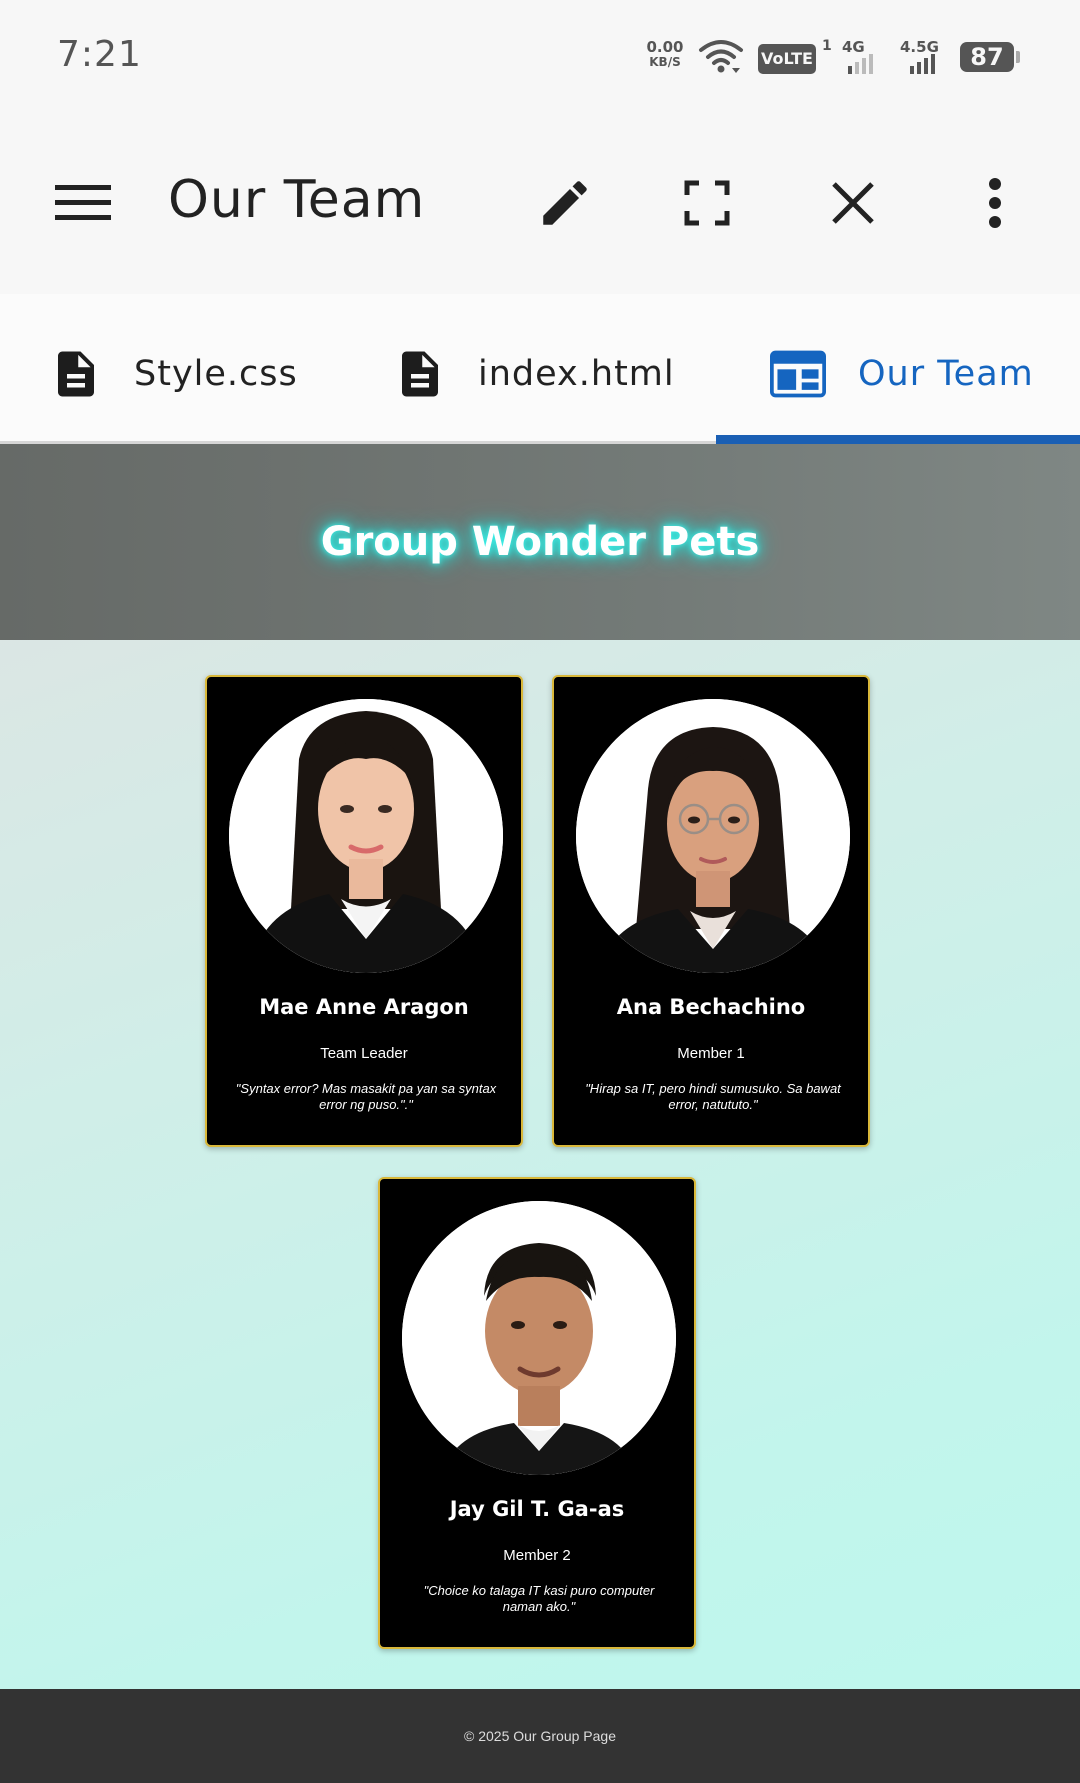 The height and width of the screenshot is (1783, 1080). I want to click on status-bar: 7:21 0.00 KB/S VoLTE 1 4G 4.5G 87, so click(540, 59).